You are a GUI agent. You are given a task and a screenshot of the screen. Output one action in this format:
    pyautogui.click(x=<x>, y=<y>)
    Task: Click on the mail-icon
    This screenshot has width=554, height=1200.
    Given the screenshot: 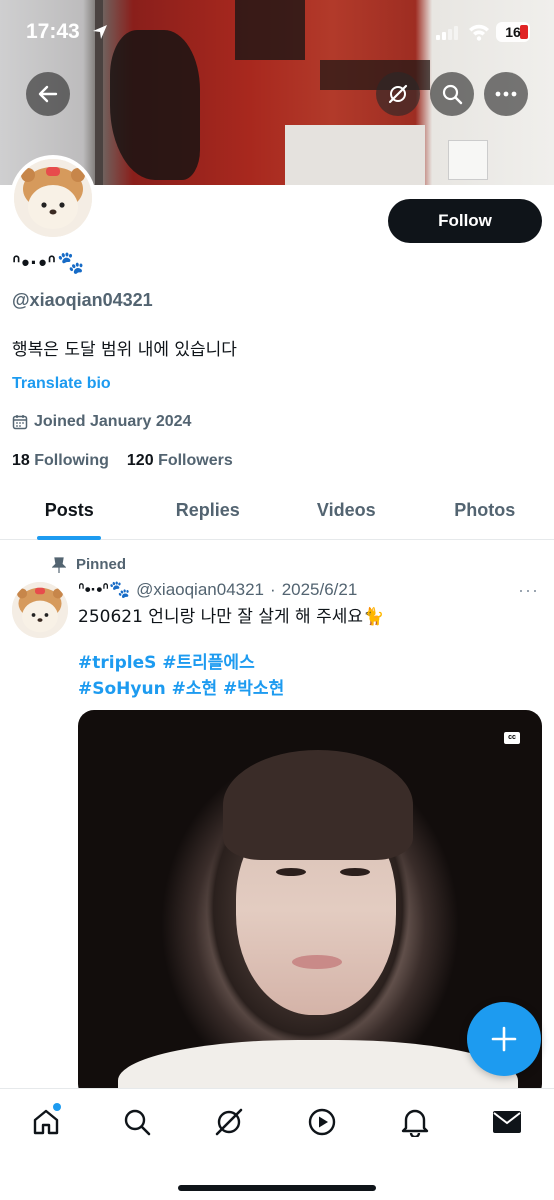 What is the action you would take?
    pyautogui.click(x=507, y=1122)
    